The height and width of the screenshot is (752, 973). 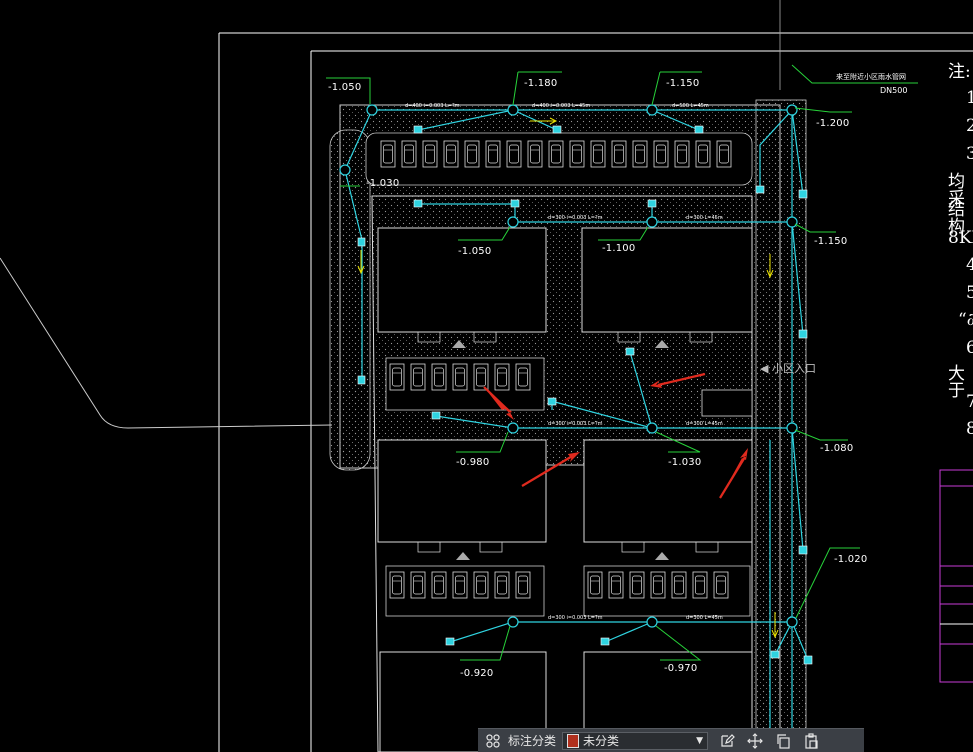 I want to click on note-item: 1, so click(x=969, y=98).